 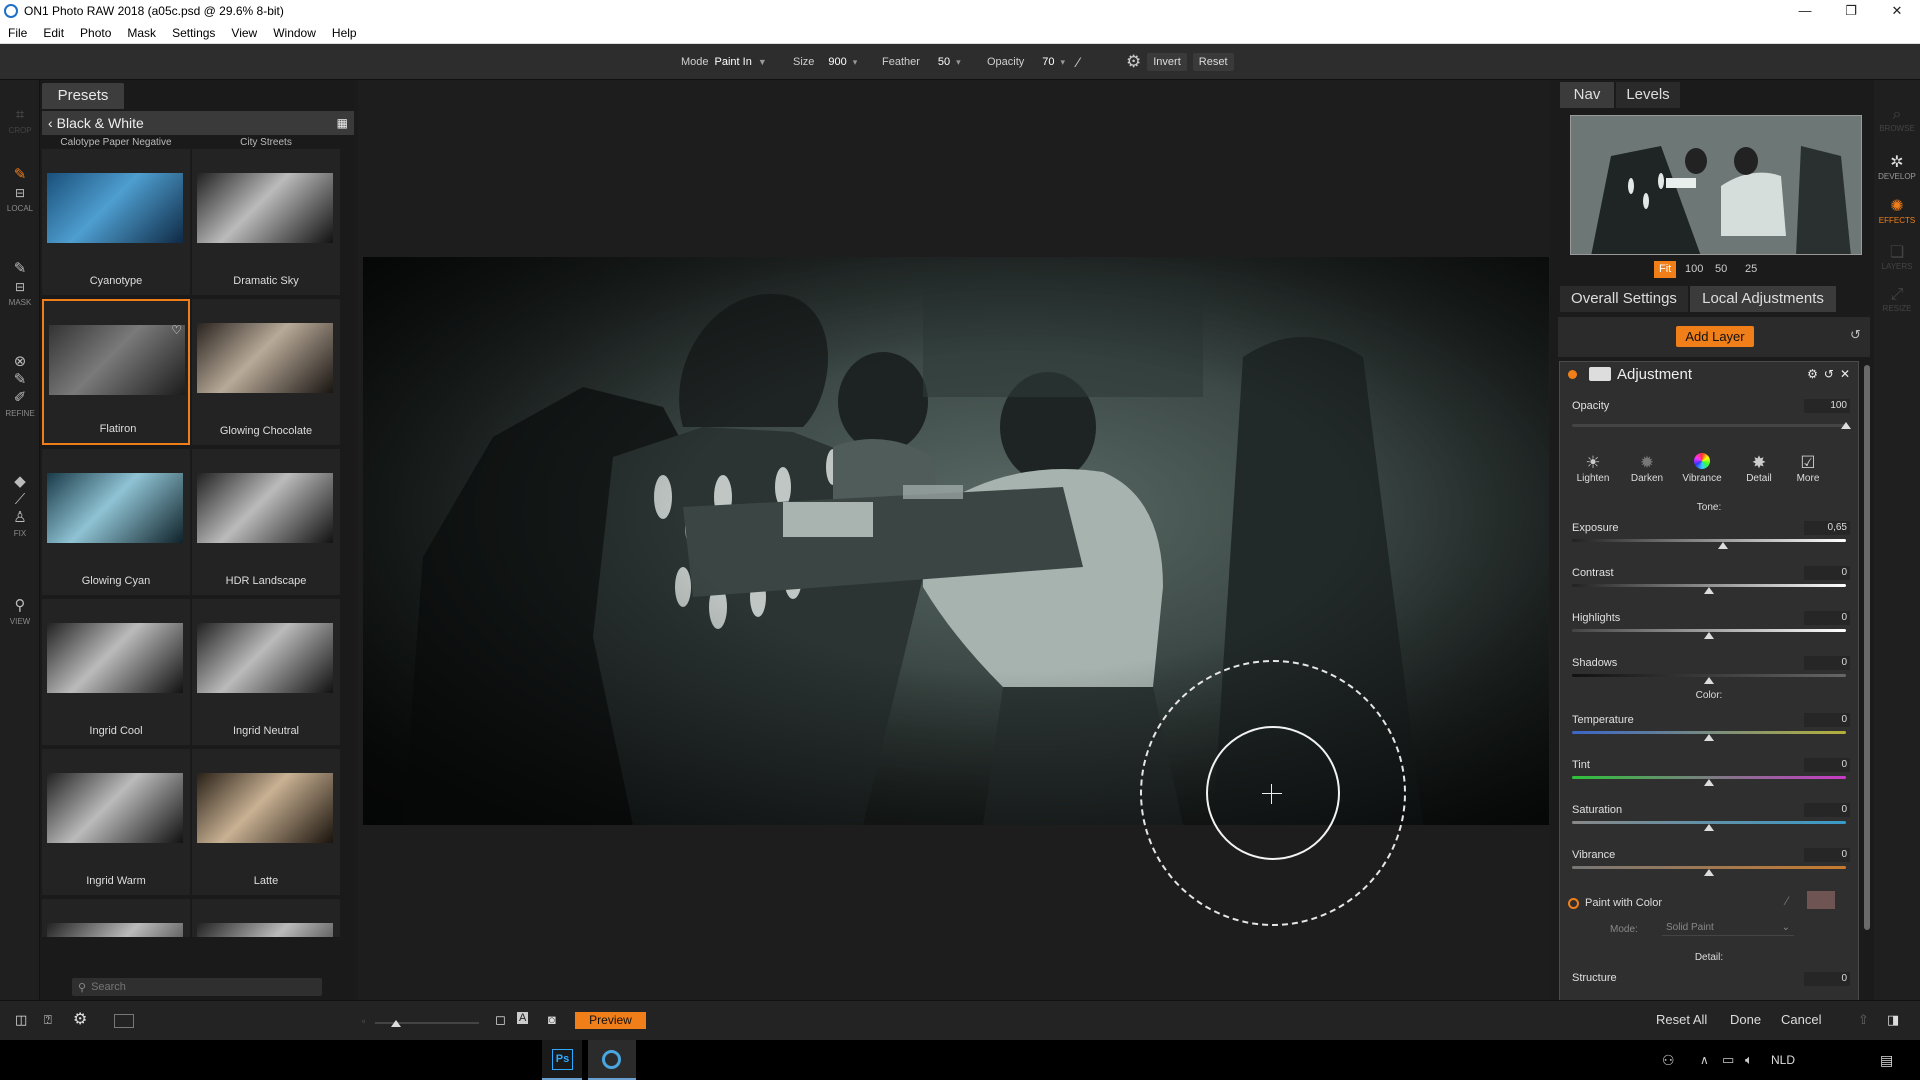 What do you see at coordinates (1593, 468) in the screenshot?
I see `filter-lighten: ☀ Lighten` at bounding box center [1593, 468].